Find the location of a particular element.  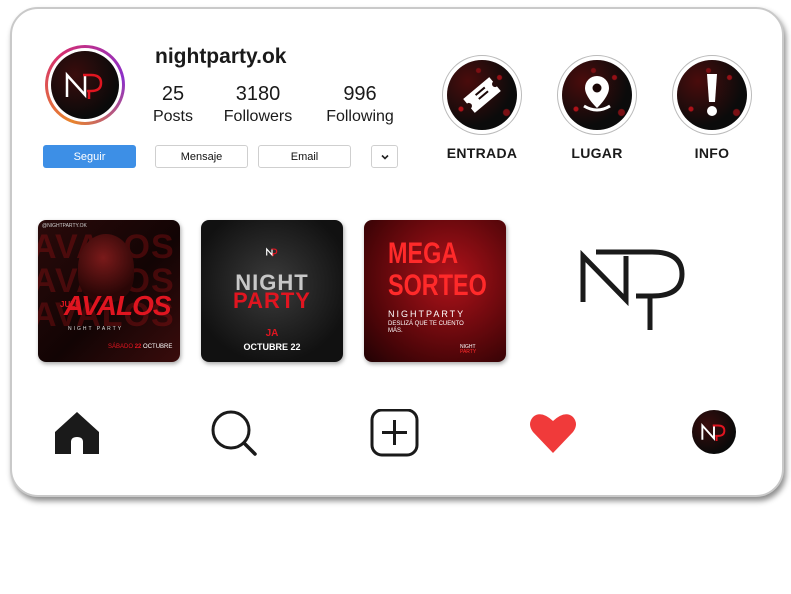

exclamation-icon is located at coordinates (712, 95).